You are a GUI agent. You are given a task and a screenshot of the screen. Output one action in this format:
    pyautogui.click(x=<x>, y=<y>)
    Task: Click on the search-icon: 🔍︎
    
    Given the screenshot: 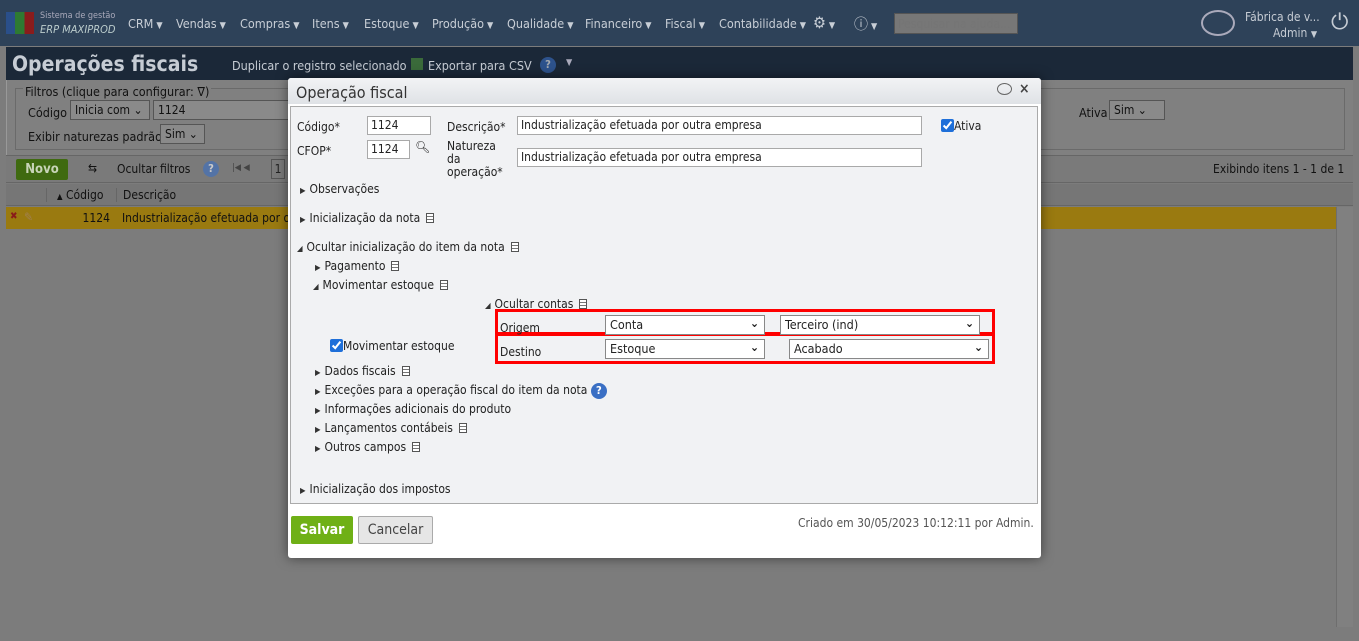 What is the action you would take?
    pyautogui.click(x=422, y=147)
    